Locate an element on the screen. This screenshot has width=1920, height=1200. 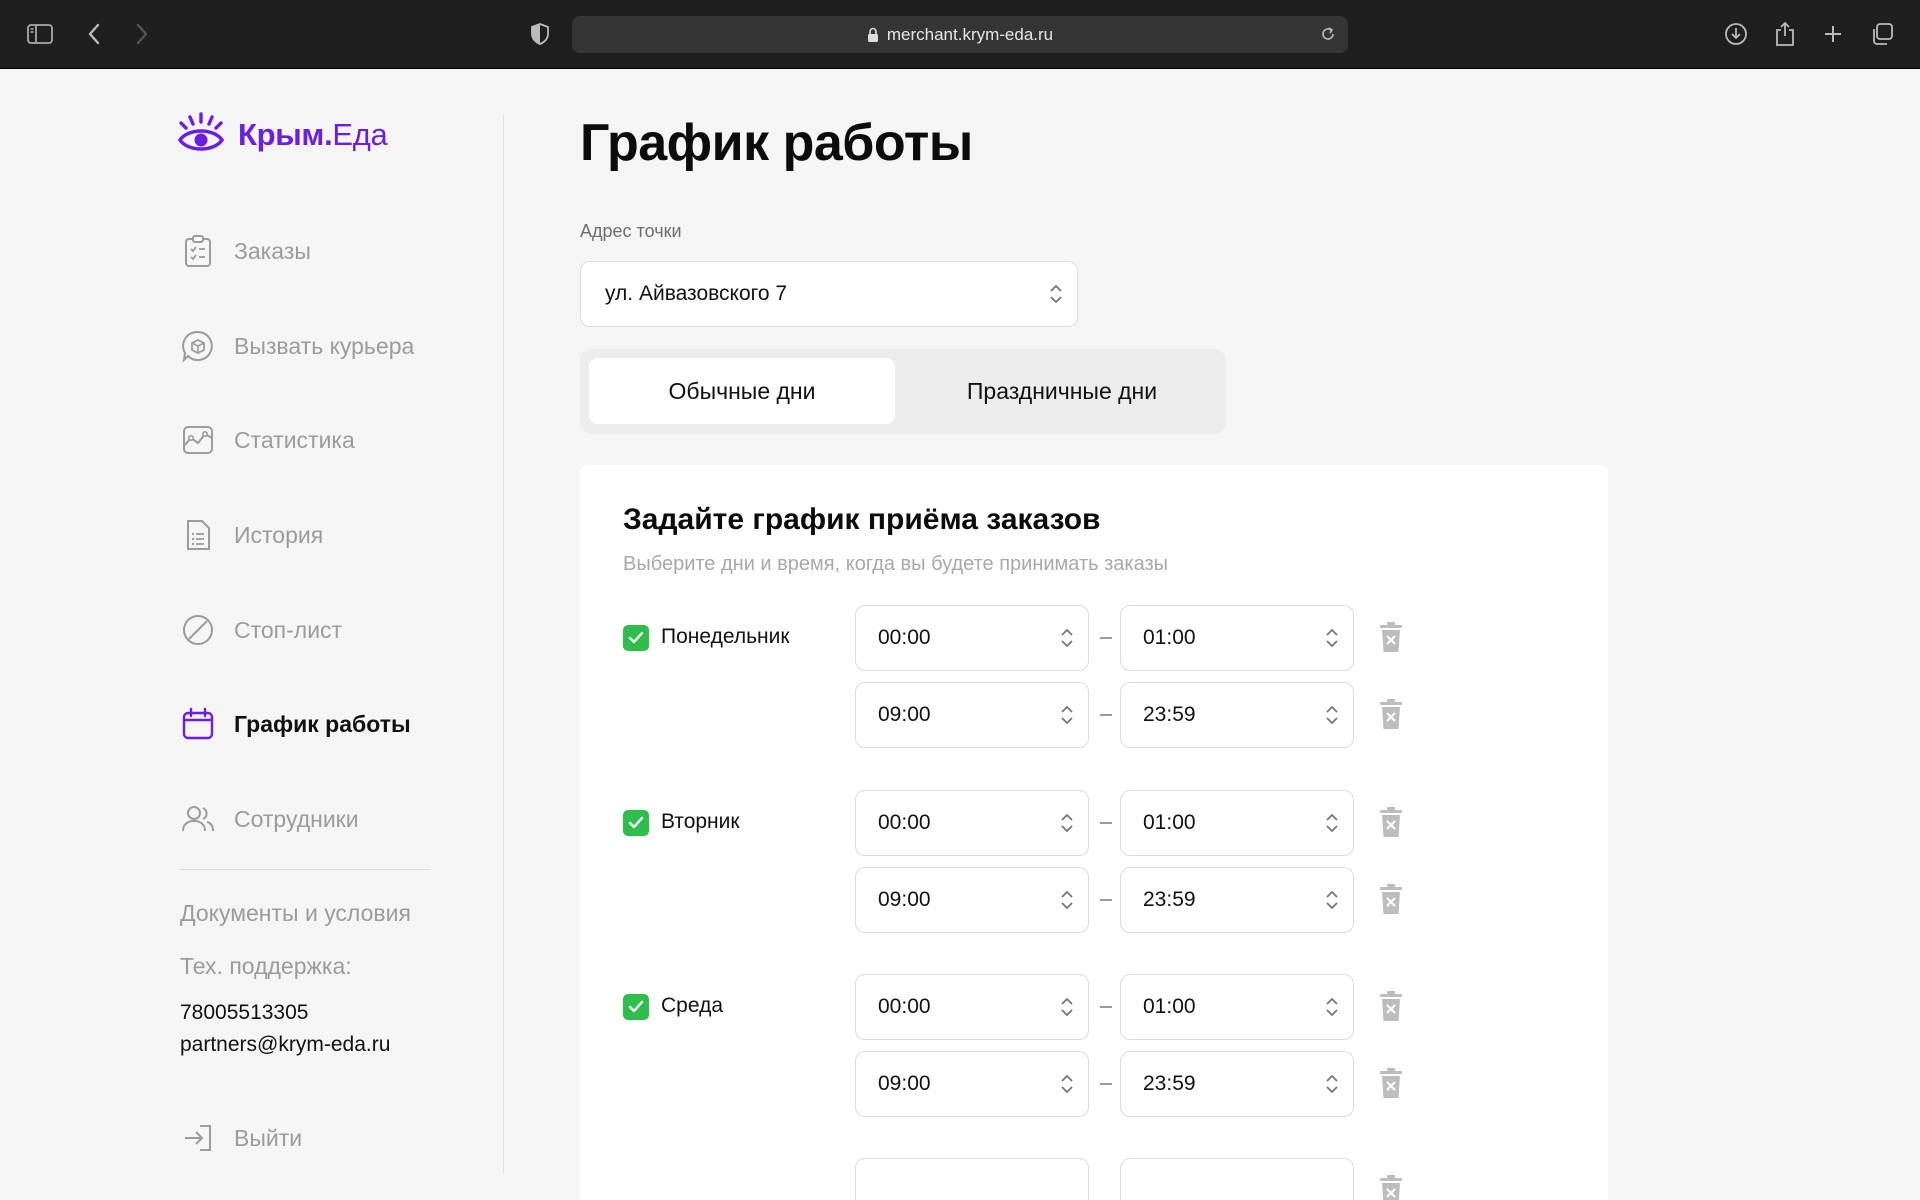
documents-link: Документы и условия is located at coordinates (295, 913).